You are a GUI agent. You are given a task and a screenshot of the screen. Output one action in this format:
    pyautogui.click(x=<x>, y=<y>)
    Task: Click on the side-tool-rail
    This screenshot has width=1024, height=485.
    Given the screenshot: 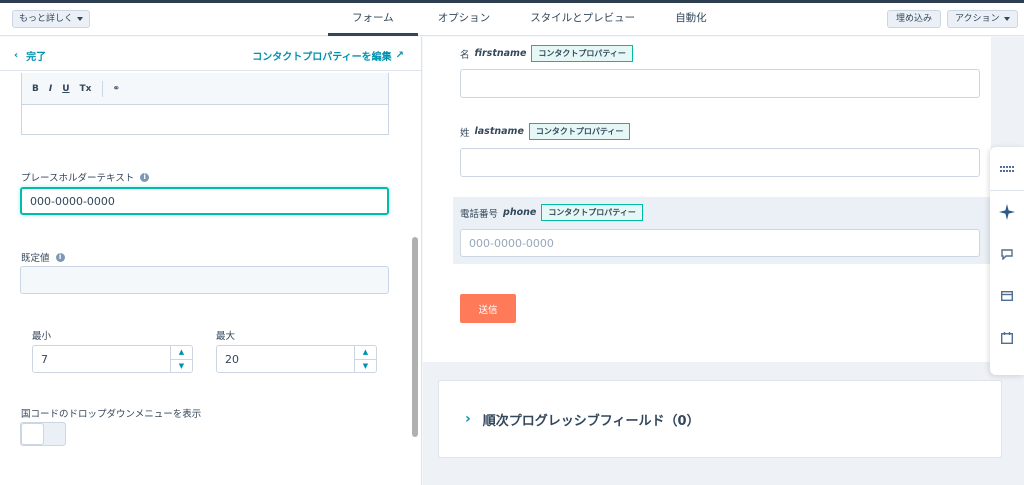 What is the action you would take?
    pyautogui.click(x=1007, y=261)
    